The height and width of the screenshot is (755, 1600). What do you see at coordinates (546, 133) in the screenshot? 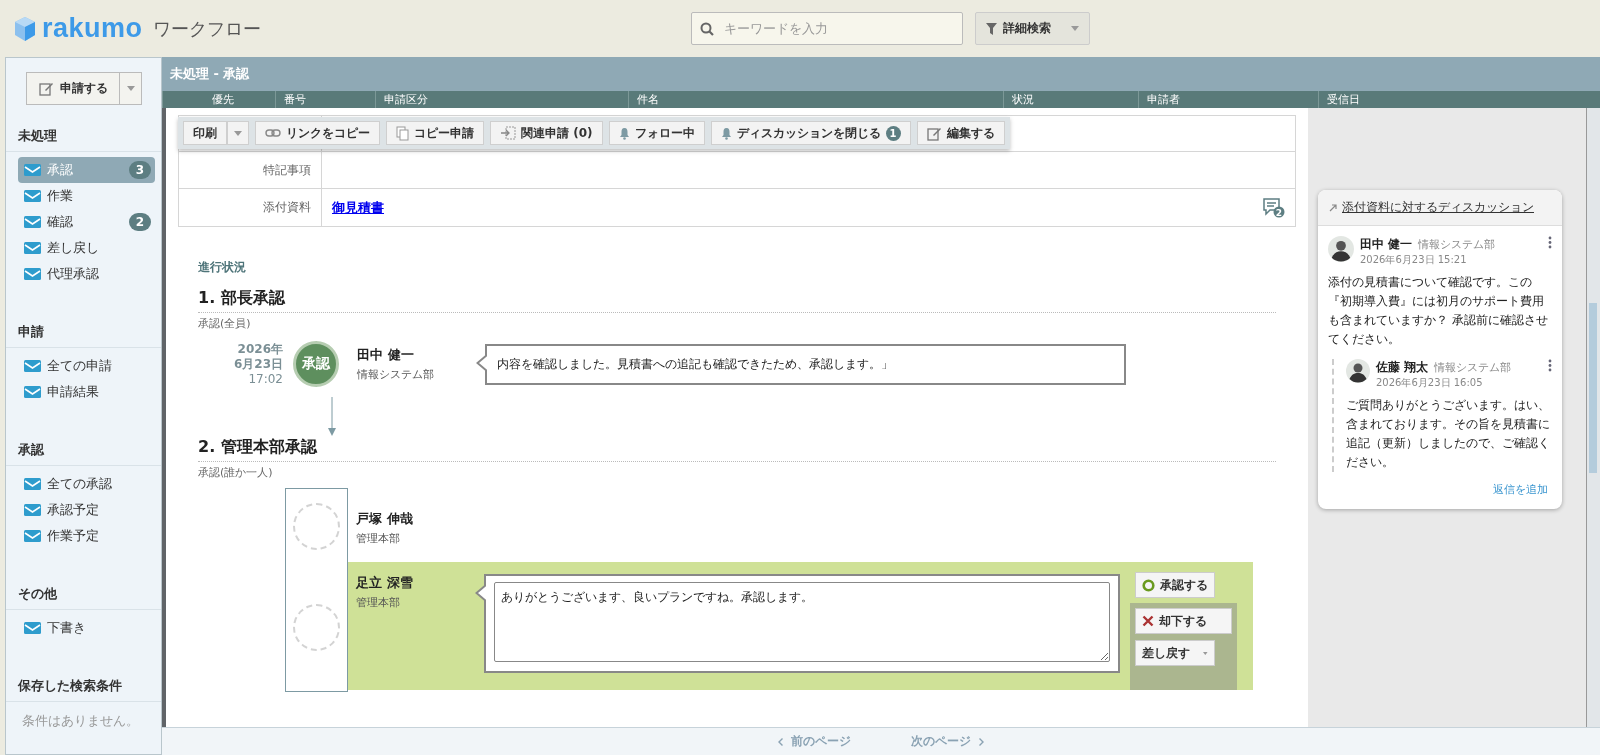
I see `toolbar-button: 関連申請 (0)` at bounding box center [546, 133].